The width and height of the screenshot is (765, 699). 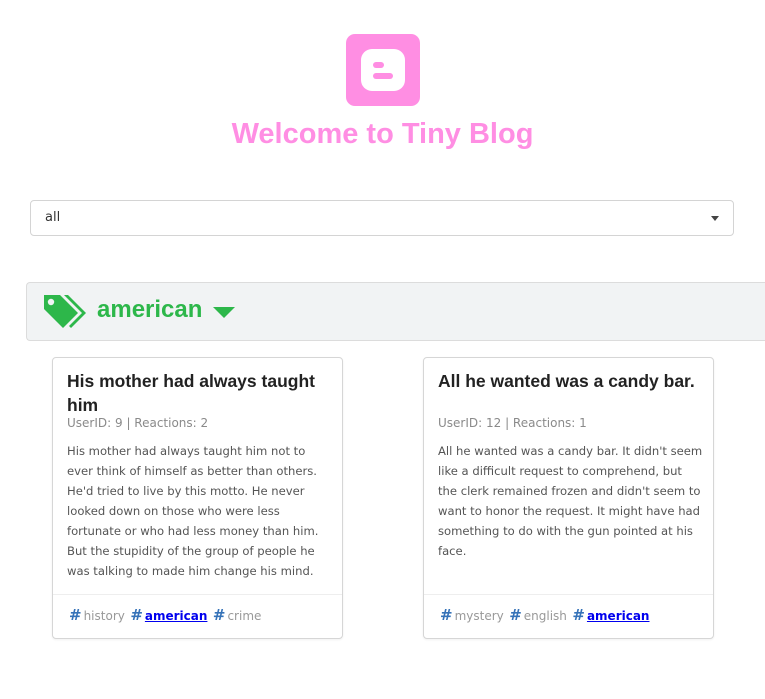 What do you see at coordinates (715, 218) in the screenshot?
I see `chevron-down-icon` at bounding box center [715, 218].